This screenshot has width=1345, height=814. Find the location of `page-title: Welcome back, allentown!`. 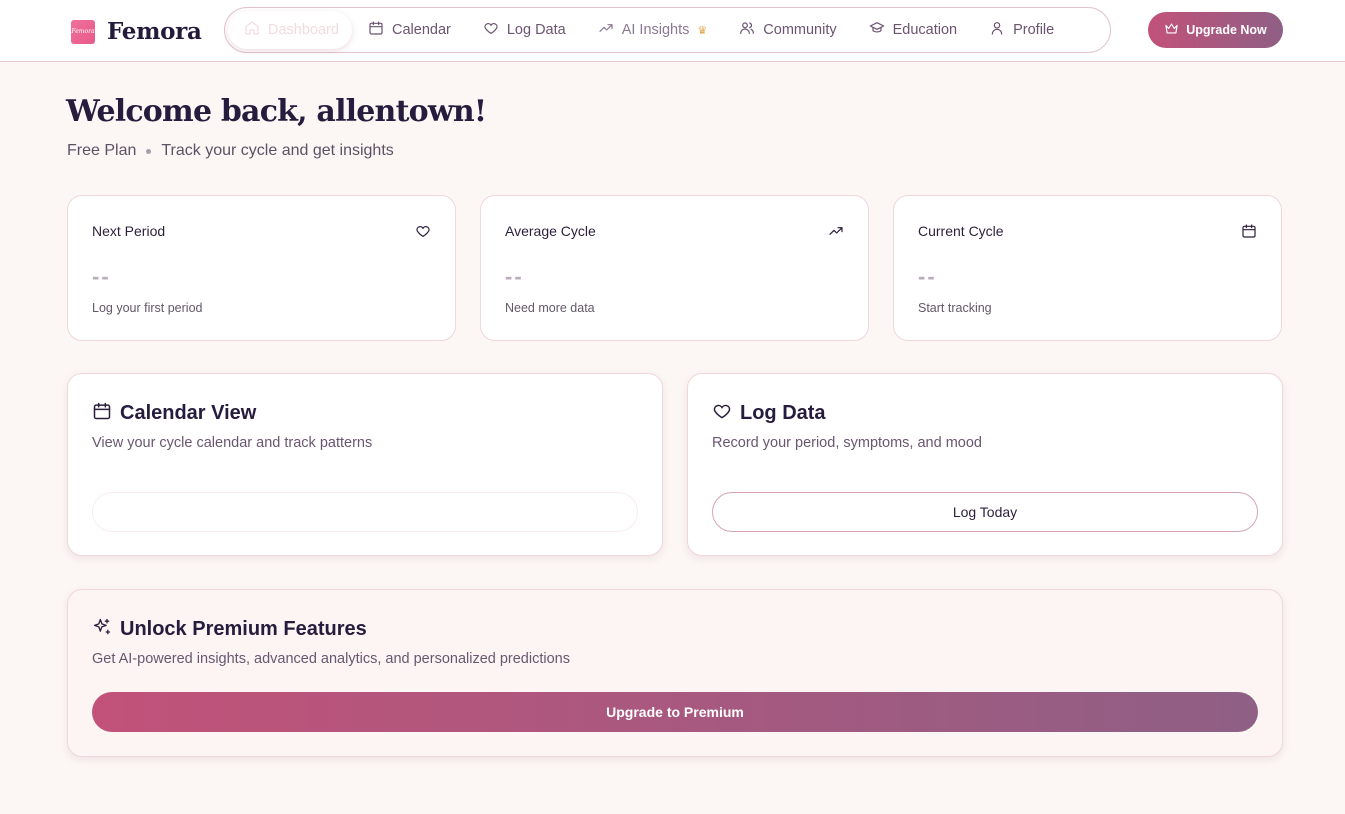

page-title: Welcome back, allentown! is located at coordinates (276, 111).